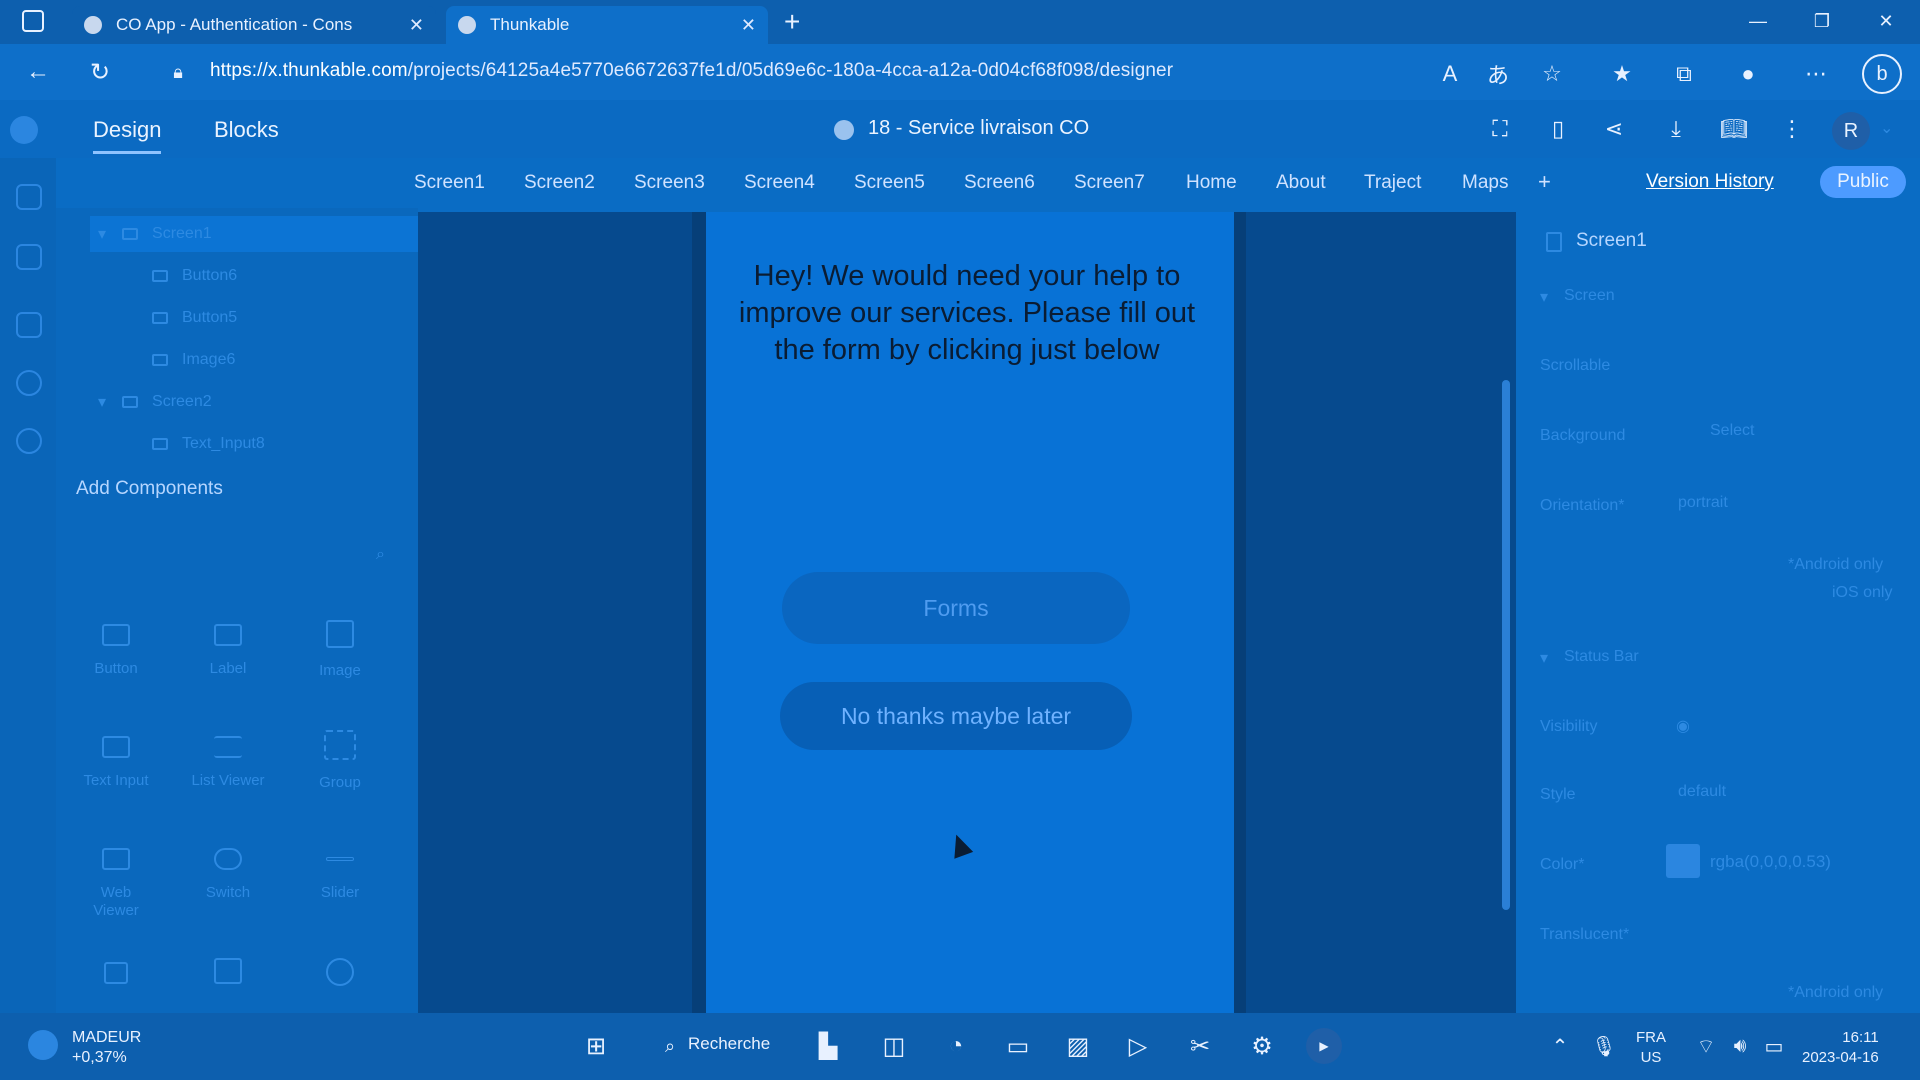  I want to click on chrome-component-icon, so click(340, 972).